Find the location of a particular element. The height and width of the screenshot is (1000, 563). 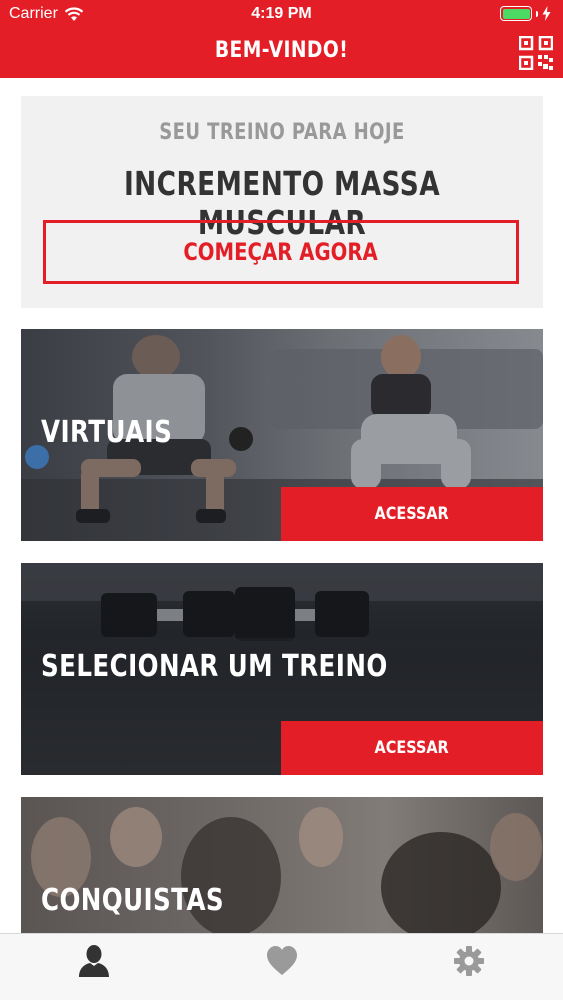

achievements-title: CONQUISTAS is located at coordinates (133, 900).